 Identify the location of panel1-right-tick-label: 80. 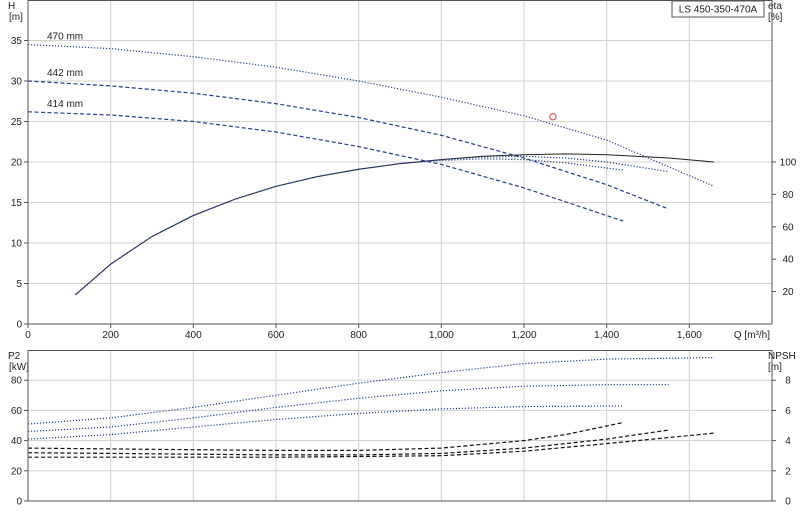
(788, 195).